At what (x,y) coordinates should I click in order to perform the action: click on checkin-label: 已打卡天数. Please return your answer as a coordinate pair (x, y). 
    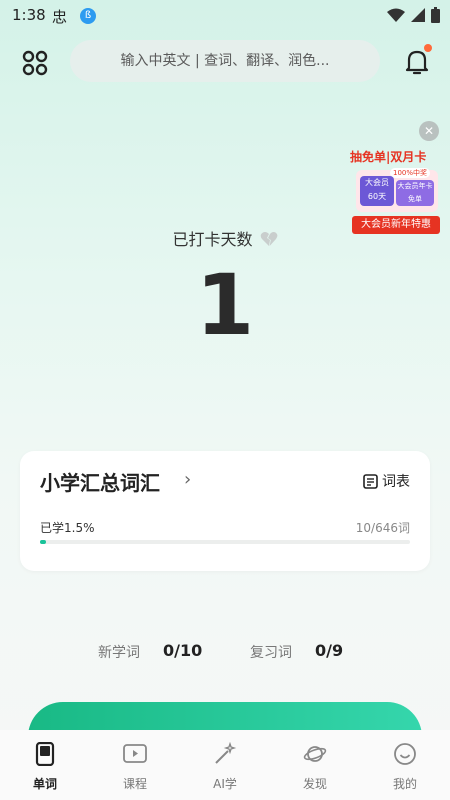
    Looking at the image, I should click on (225, 238).